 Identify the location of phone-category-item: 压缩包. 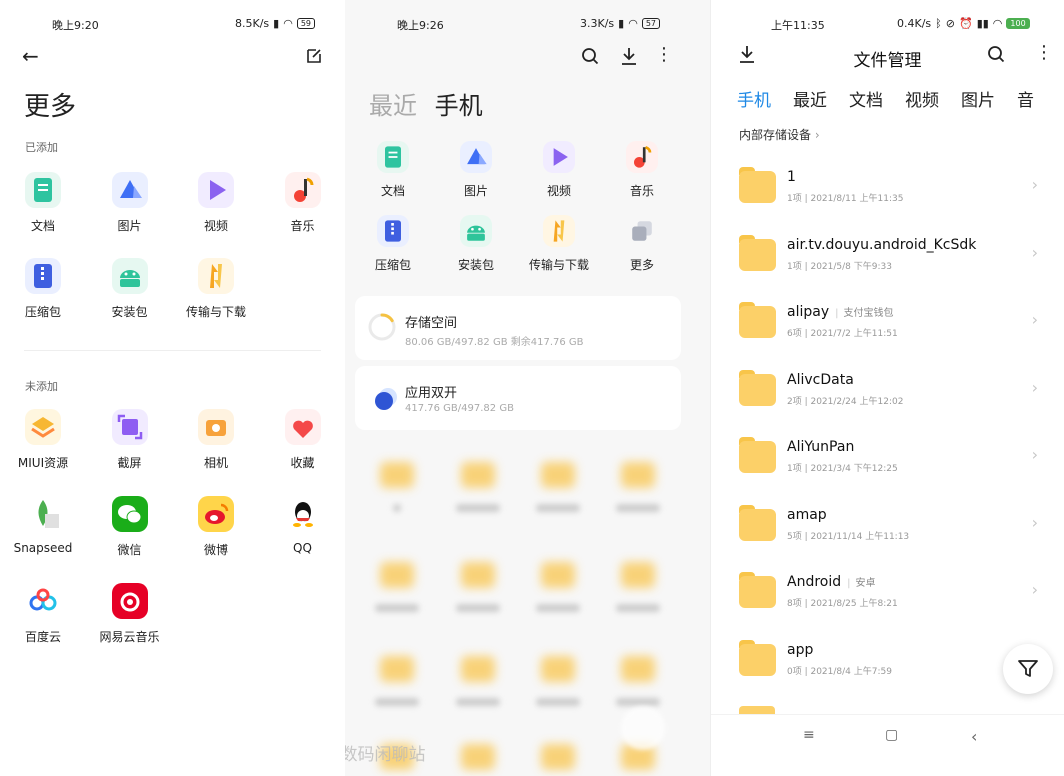
(393, 244).